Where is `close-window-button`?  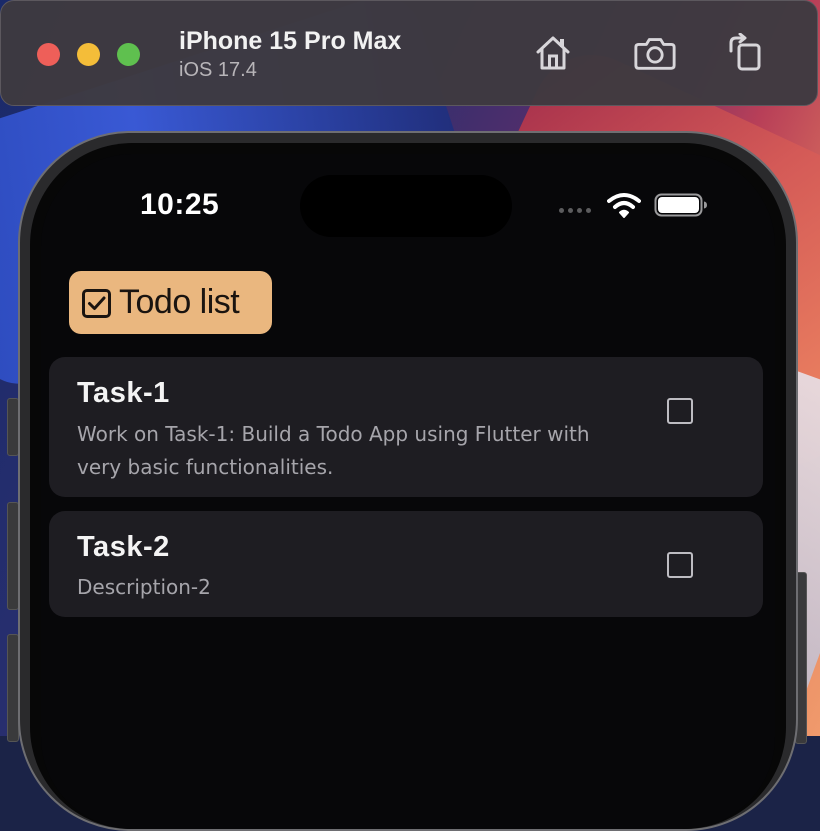
close-window-button is located at coordinates (48, 54).